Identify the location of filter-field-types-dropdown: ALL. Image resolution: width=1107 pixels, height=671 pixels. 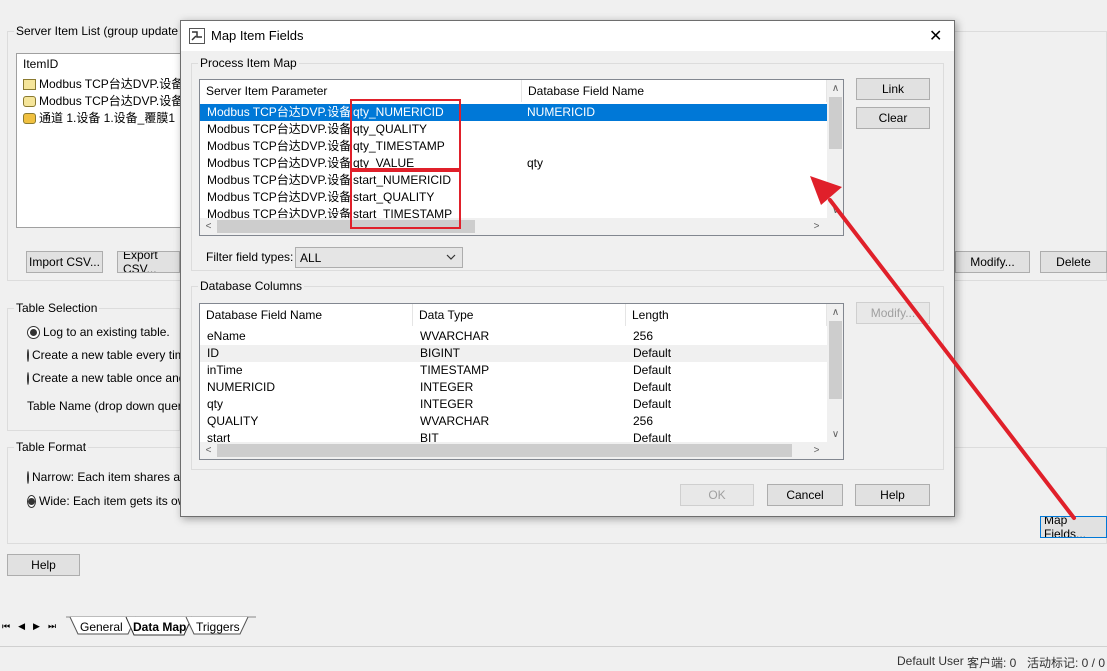
(379, 257).